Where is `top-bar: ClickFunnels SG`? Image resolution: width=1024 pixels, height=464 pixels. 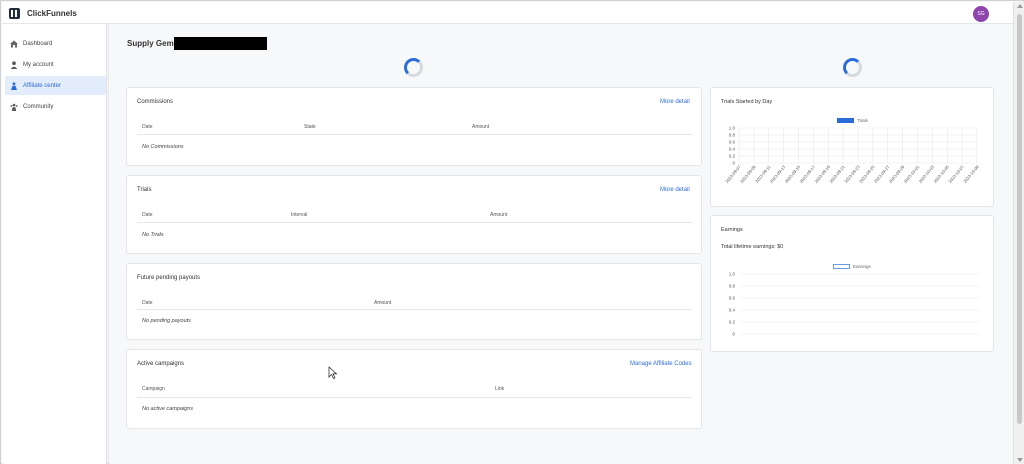 top-bar: ClickFunnels SG is located at coordinates (507, 13).